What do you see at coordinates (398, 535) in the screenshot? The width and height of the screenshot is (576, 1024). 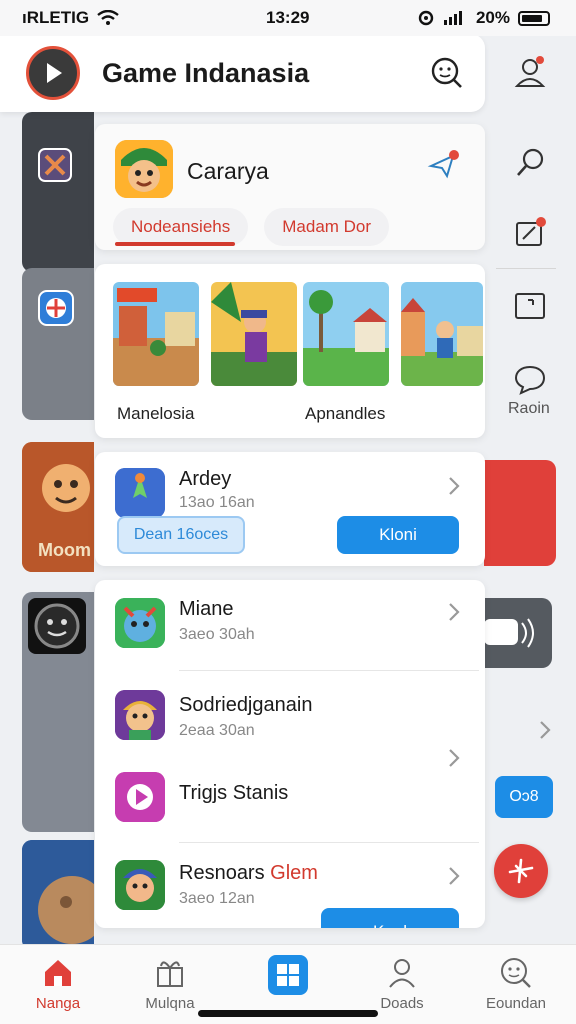 I see `primary-action-button: Kloni` at bounding box center [398, 535].